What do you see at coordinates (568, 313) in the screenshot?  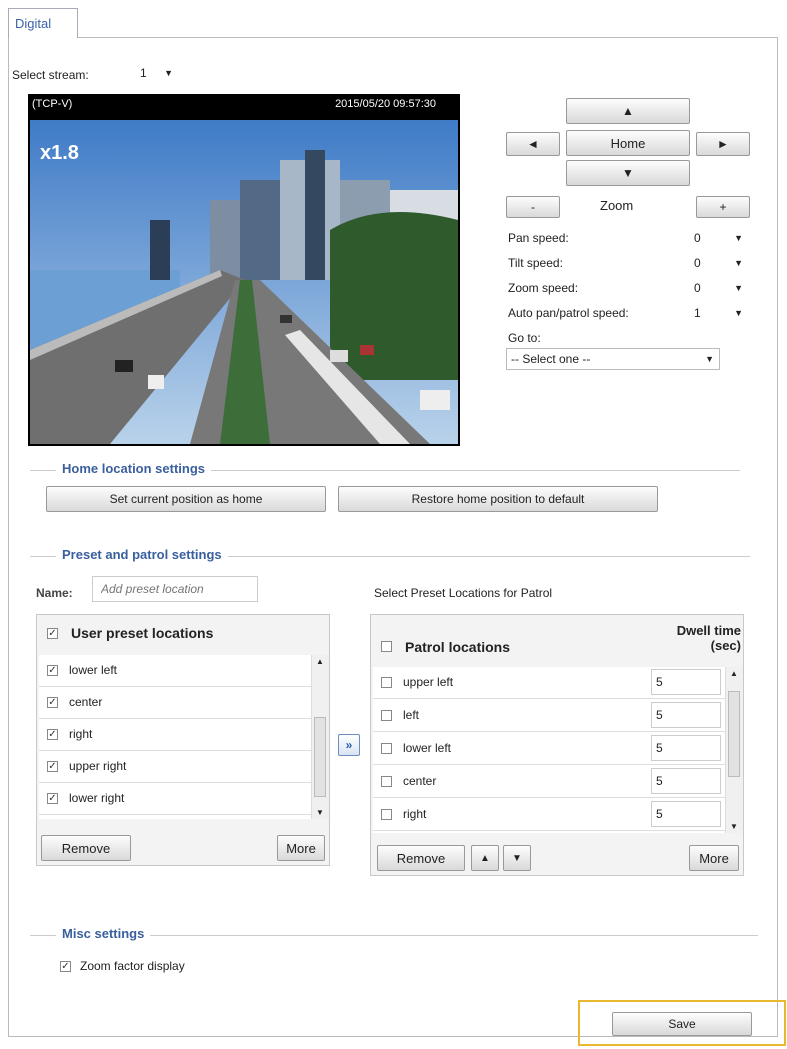 I see `auto-pan-speed-label: Auto pan/patrol speed:` at bounding box center [568, 313].